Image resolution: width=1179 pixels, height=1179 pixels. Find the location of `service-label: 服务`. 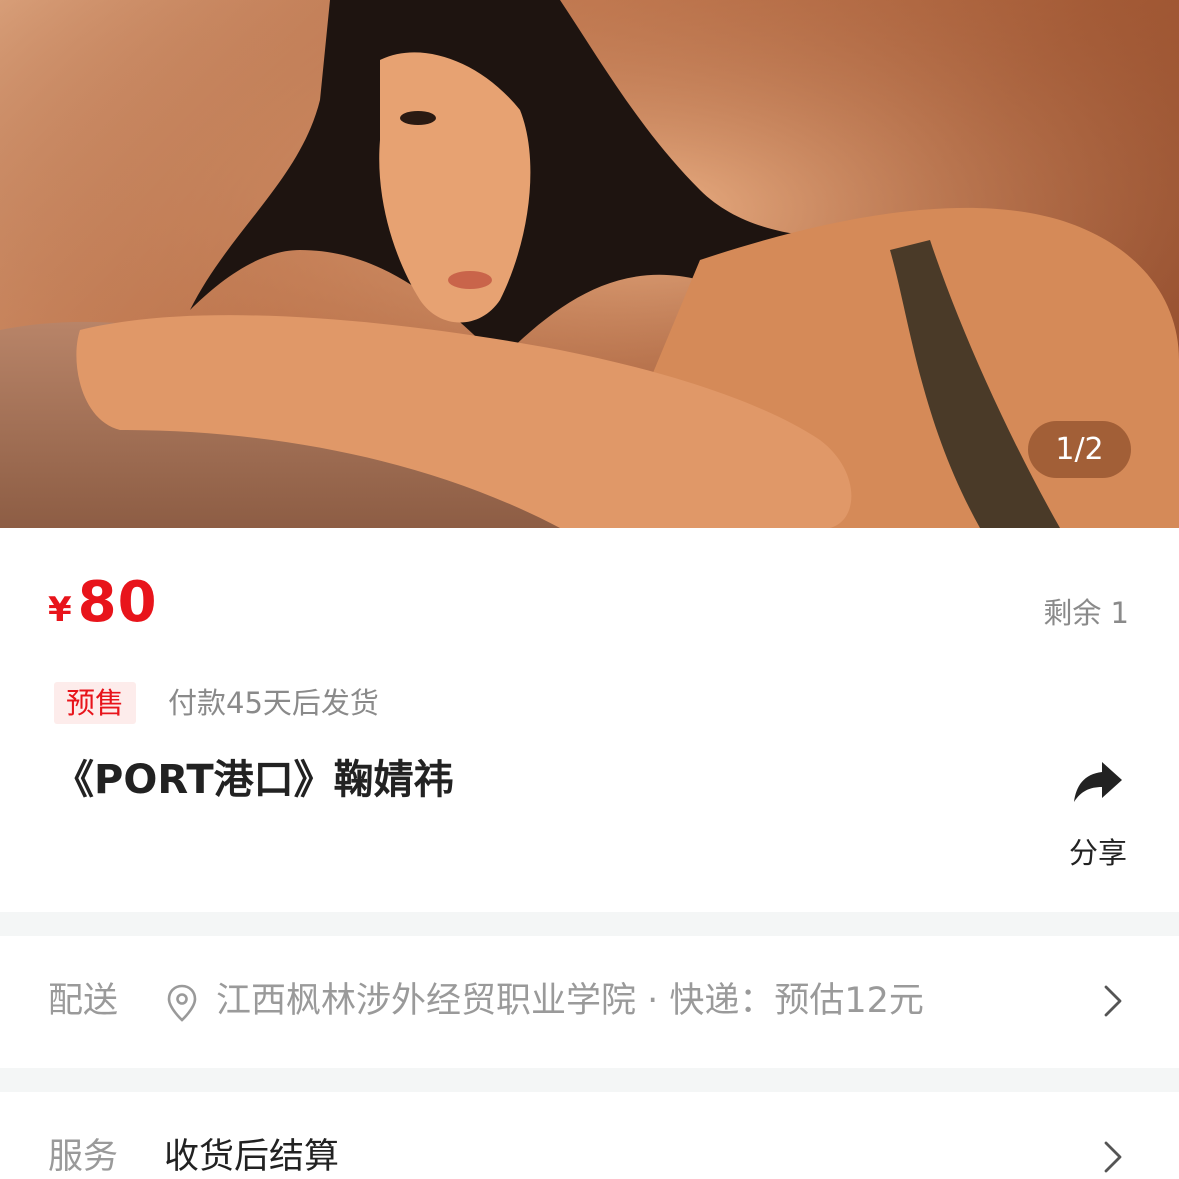

service-label: 服务 is located at coordinates (83, 1157).